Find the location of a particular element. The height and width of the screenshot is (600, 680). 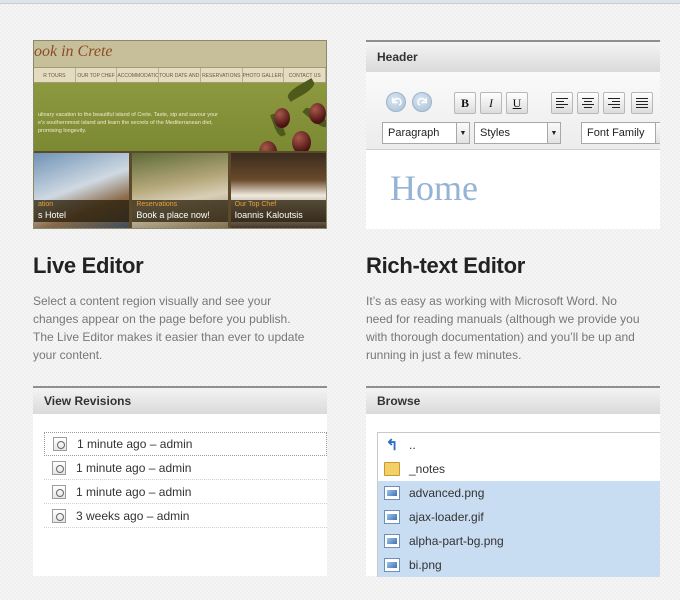

site-nav-item: RESERVATIONS is located at coordinates (222, 75).